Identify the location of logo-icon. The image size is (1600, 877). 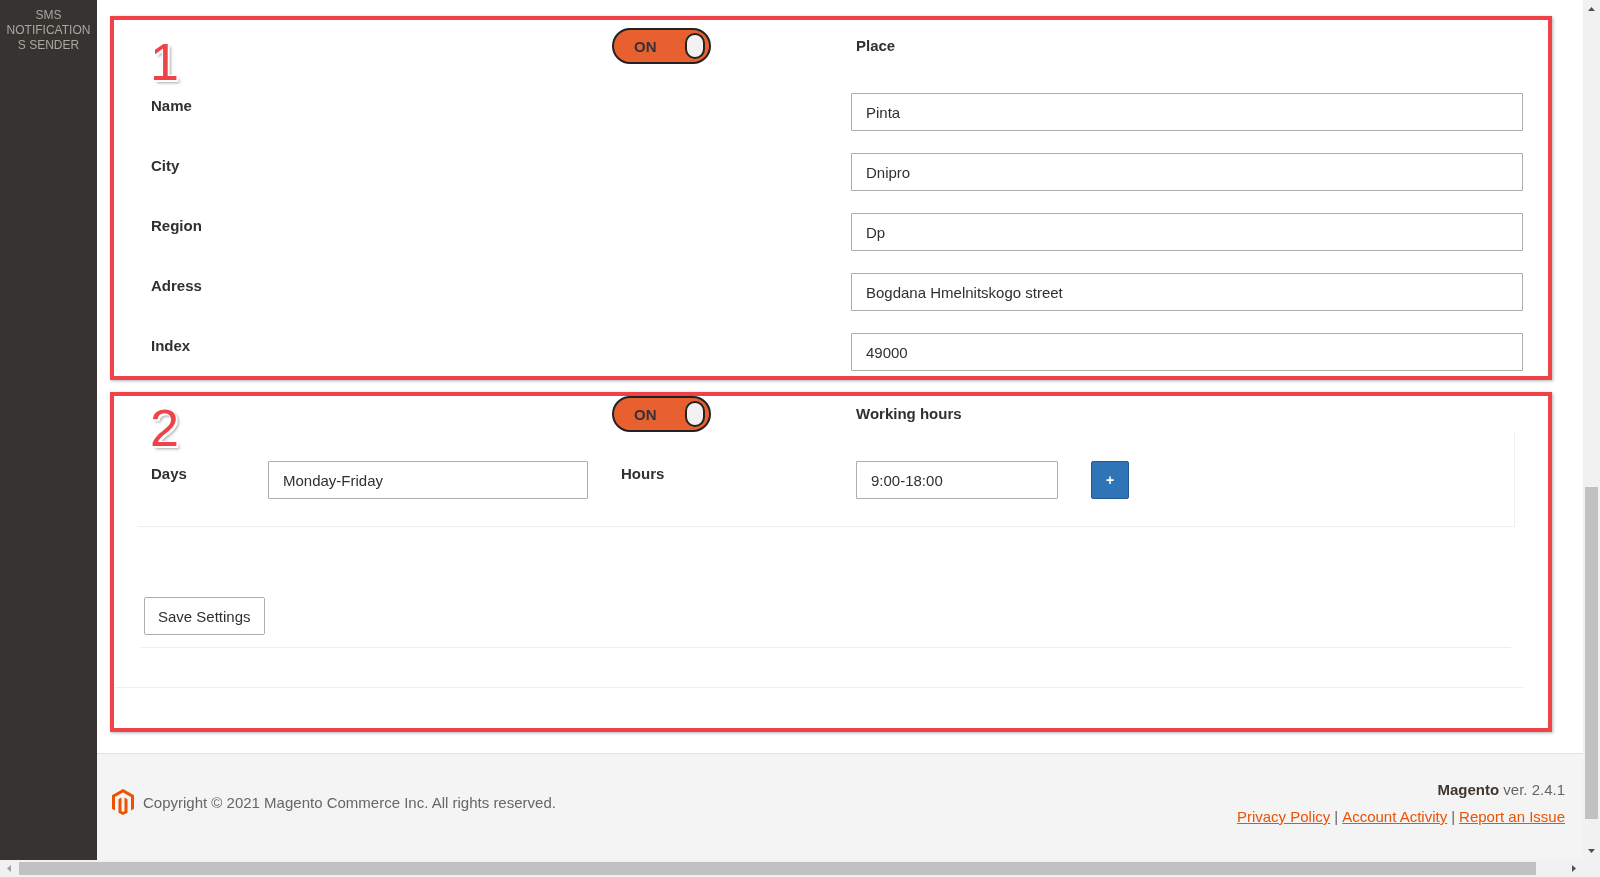
(123, 802).